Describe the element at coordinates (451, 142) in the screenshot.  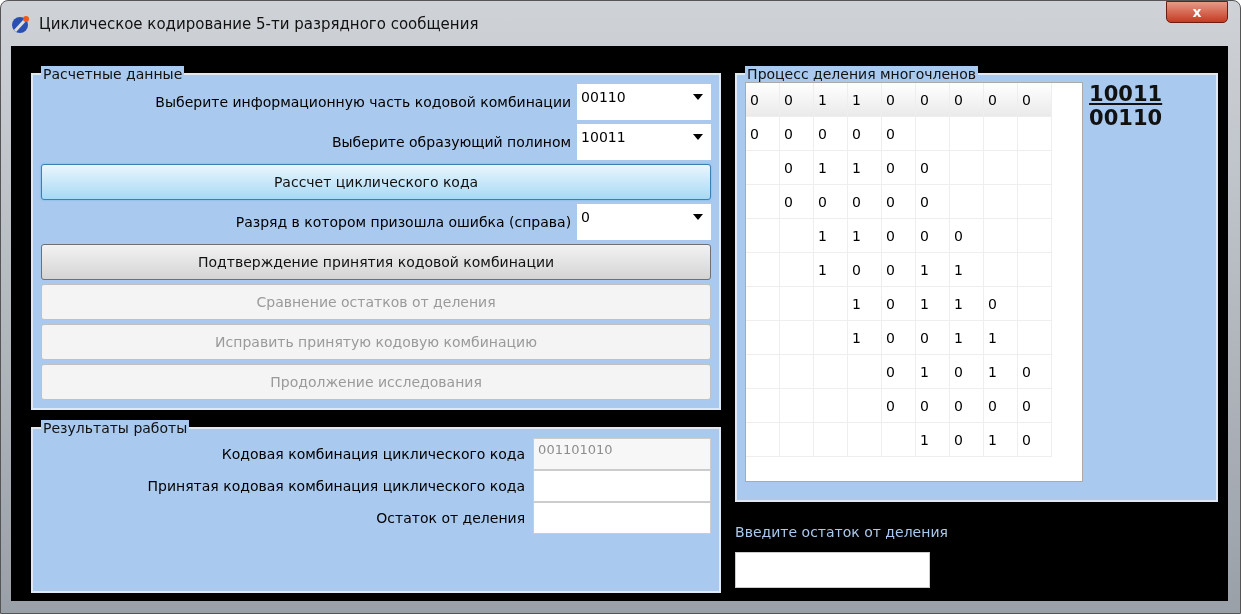
I see `field-label: Выберите образующий полином` at that location.